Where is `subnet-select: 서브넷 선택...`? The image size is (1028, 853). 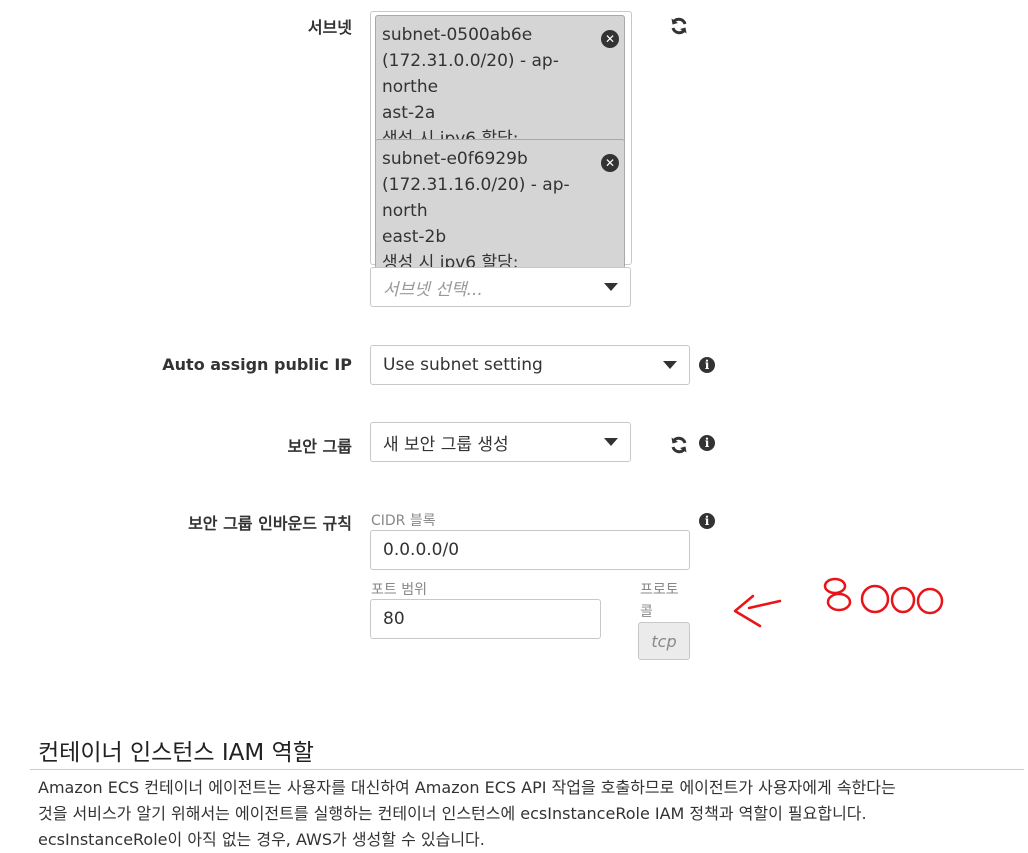 subnet-select: 서브넷 선택... is located at coordinates (500, 287).